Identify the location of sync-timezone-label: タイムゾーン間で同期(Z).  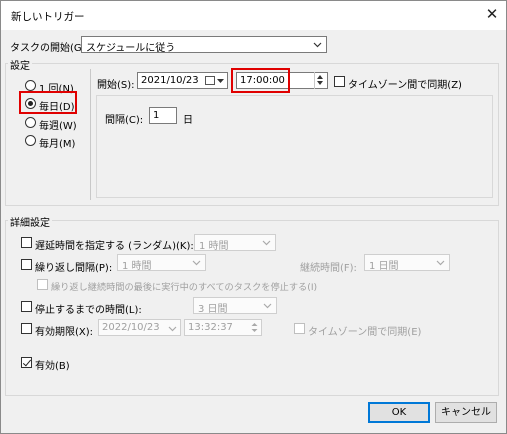
(405, 85).